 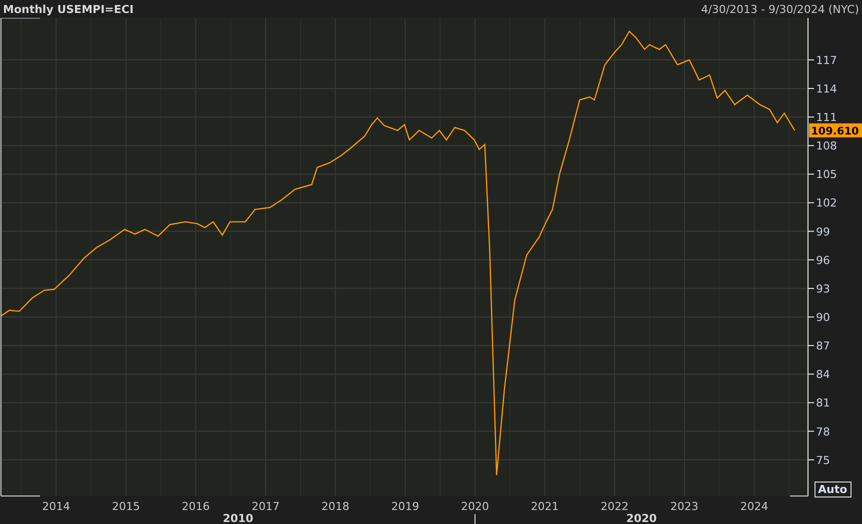 What do you see at coordinates (826, 60) in the screenshot?
I see `y-axis-label: 117` at bounding box center [826, 60].